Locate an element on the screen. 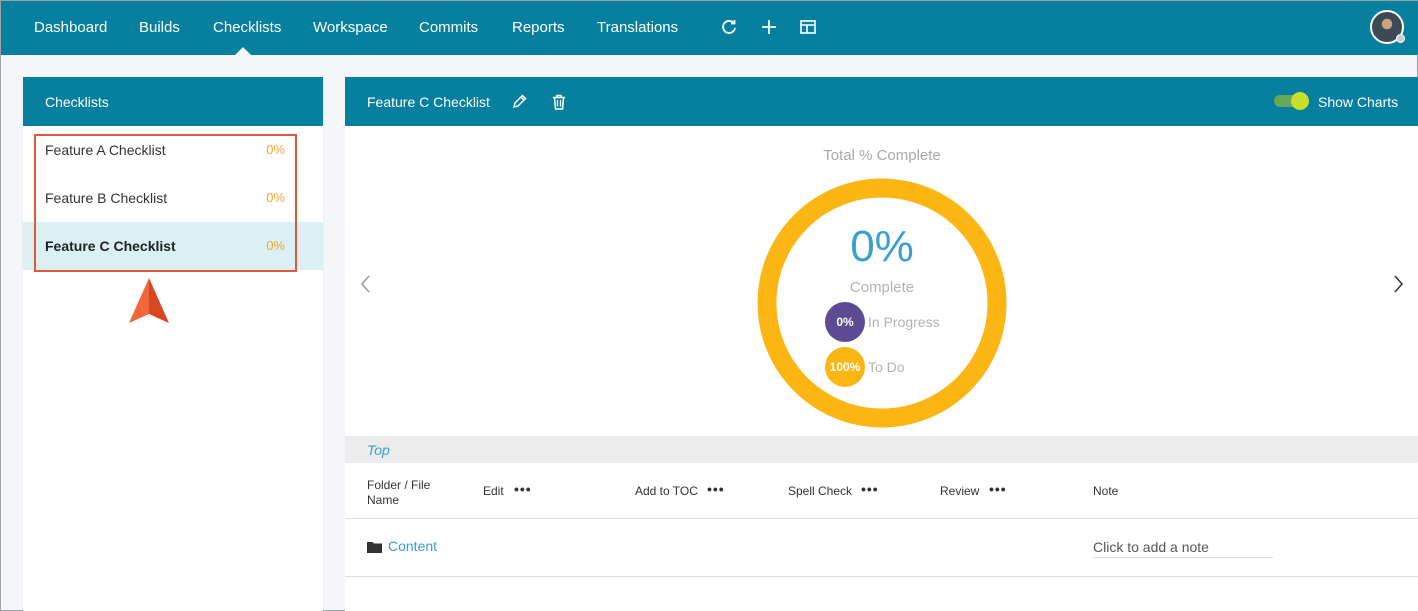 The image size is (1418, 611). column-name-line1: Folder / File is located at coordinates (399, 485).